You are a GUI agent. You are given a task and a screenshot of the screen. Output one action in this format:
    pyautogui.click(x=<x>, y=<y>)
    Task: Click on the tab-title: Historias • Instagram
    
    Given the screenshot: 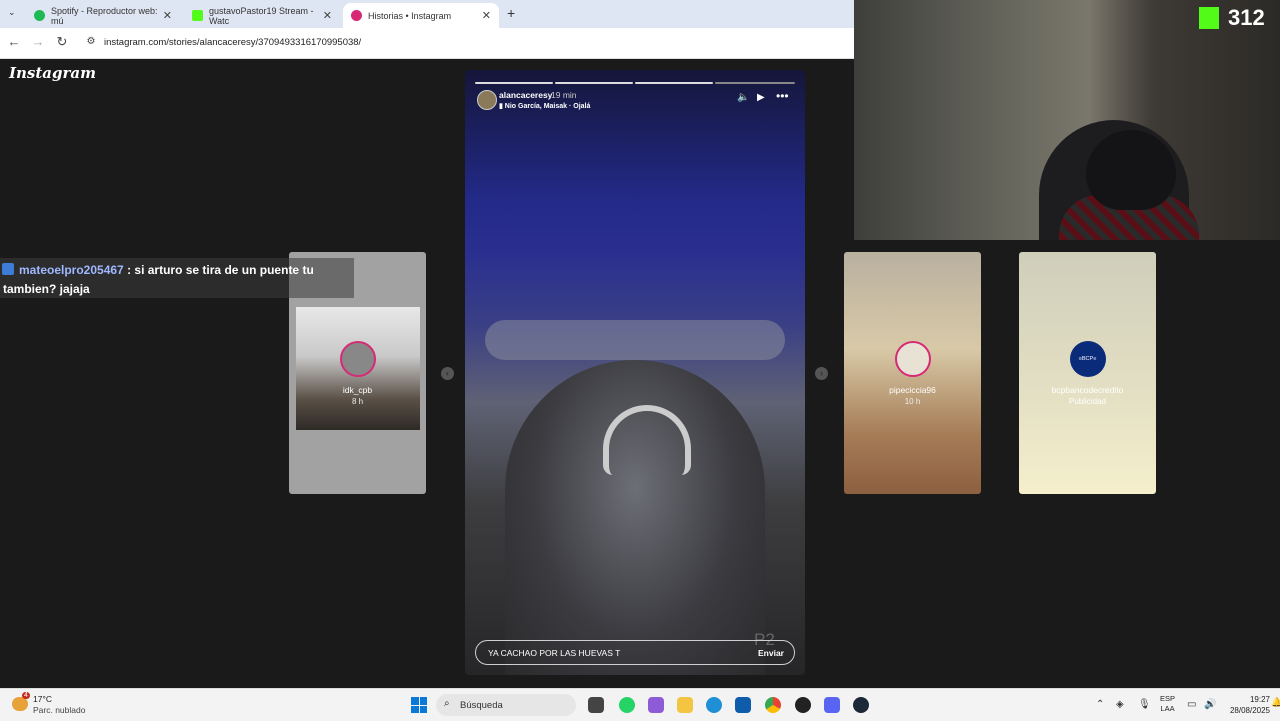 What is the action you would take?
    pyautogui.click(x=410, y=15)
    